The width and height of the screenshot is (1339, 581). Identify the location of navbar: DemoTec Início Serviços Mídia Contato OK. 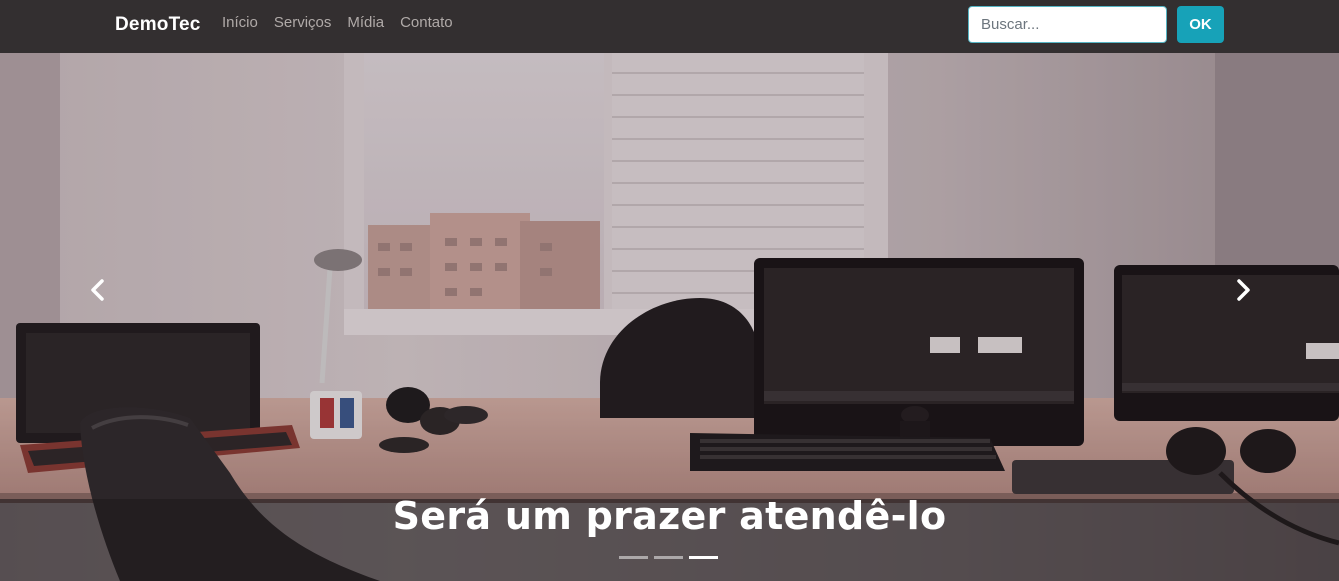
(669, 26).